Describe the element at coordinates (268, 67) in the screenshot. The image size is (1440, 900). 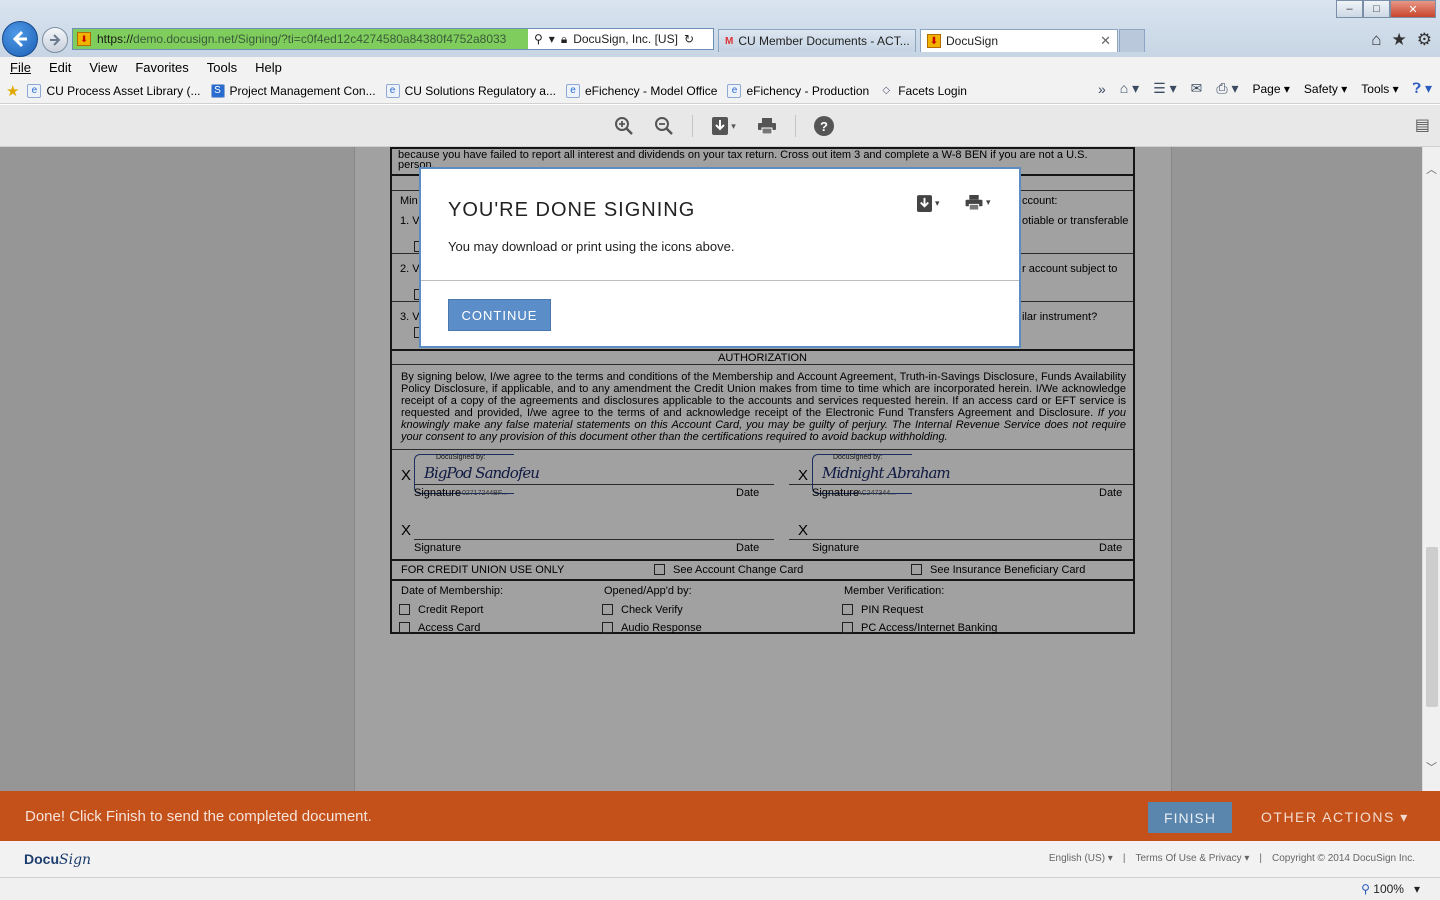
I see `menu-help: Help` at that location.